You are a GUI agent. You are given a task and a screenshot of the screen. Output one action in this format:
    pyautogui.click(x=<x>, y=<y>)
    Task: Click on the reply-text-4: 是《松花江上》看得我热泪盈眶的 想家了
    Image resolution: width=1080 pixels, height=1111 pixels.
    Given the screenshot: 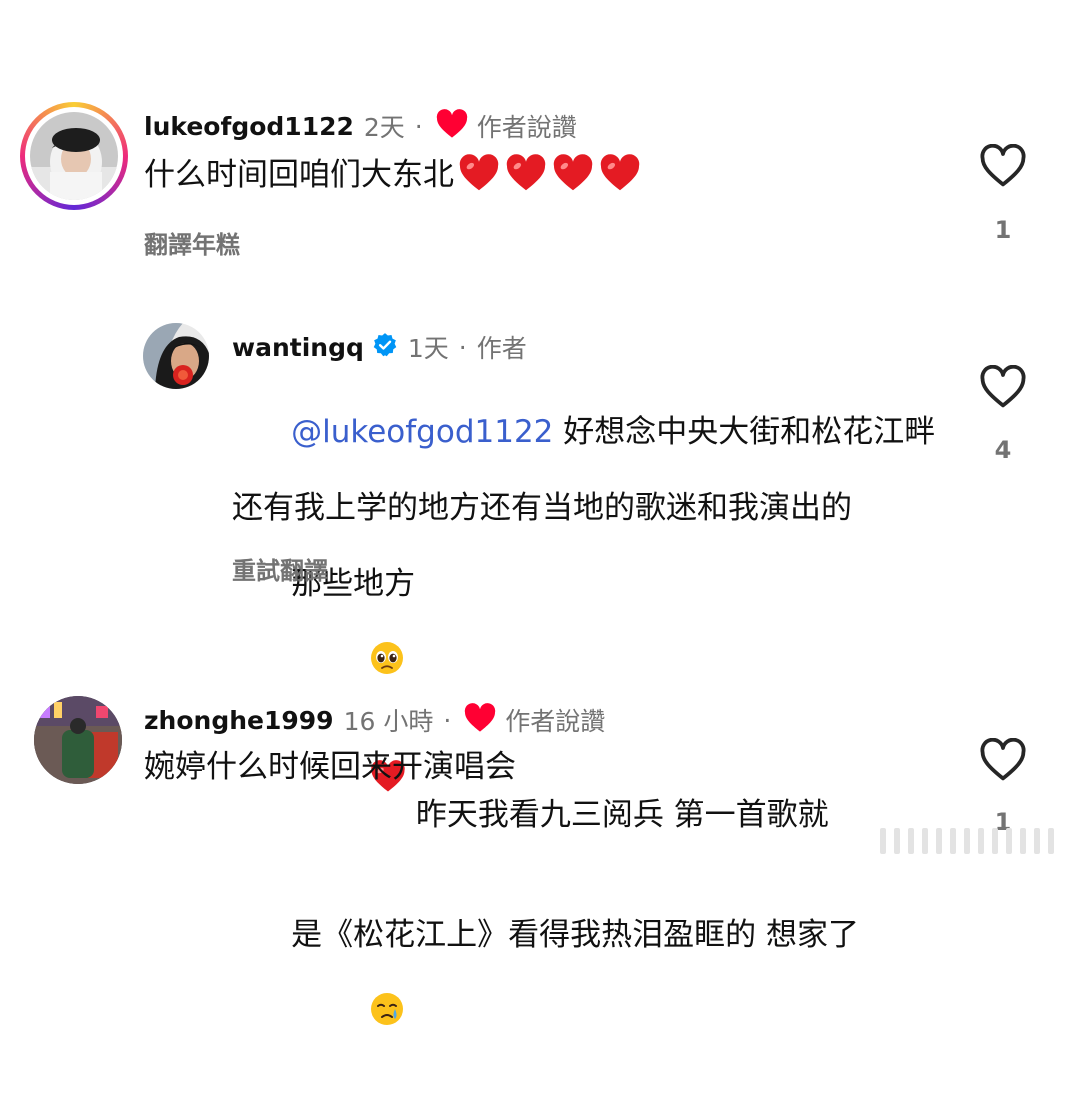 What is the action you would take?
    pyautogui.click(x=575, y=935)
    